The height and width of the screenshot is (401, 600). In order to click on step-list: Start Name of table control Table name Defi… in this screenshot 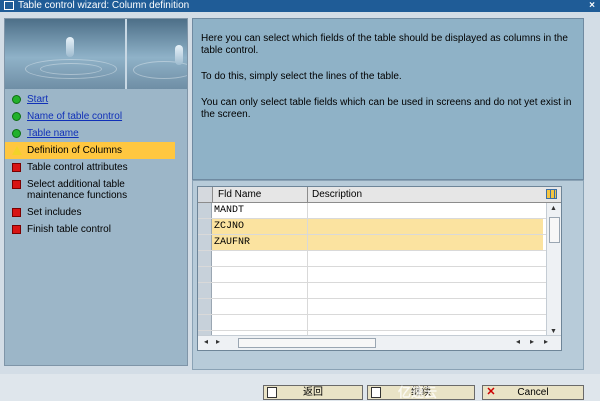, I will do `click(96, 164)`.